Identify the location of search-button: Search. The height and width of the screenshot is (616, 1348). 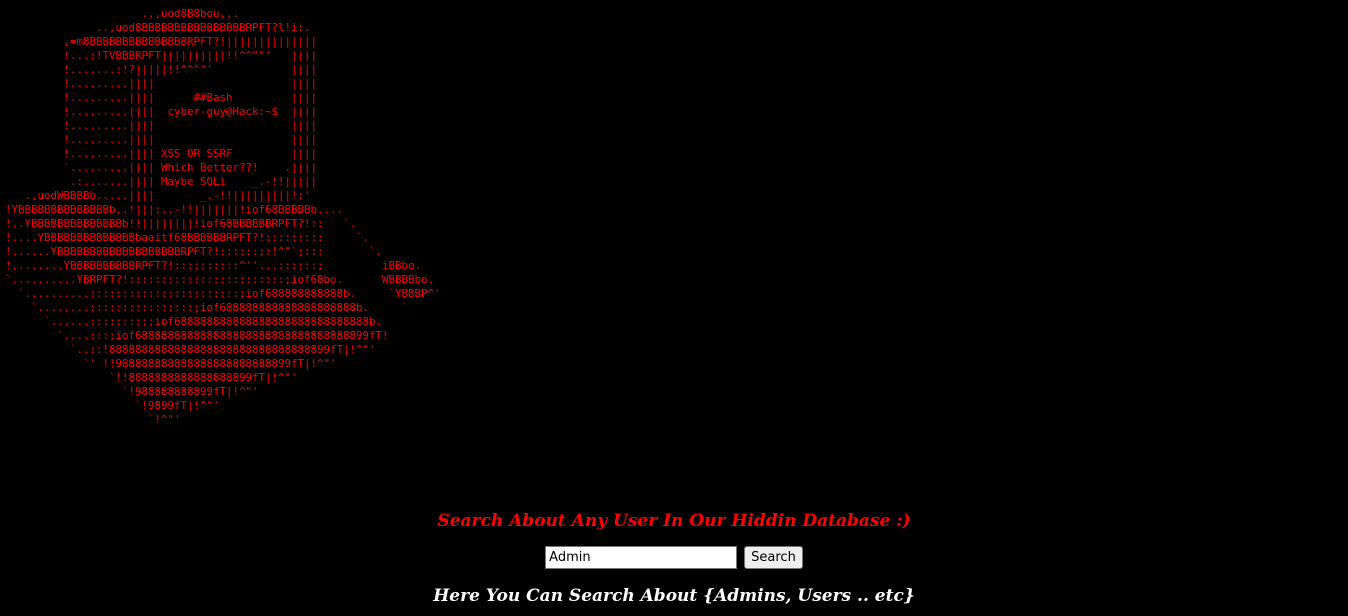
(773, 557).